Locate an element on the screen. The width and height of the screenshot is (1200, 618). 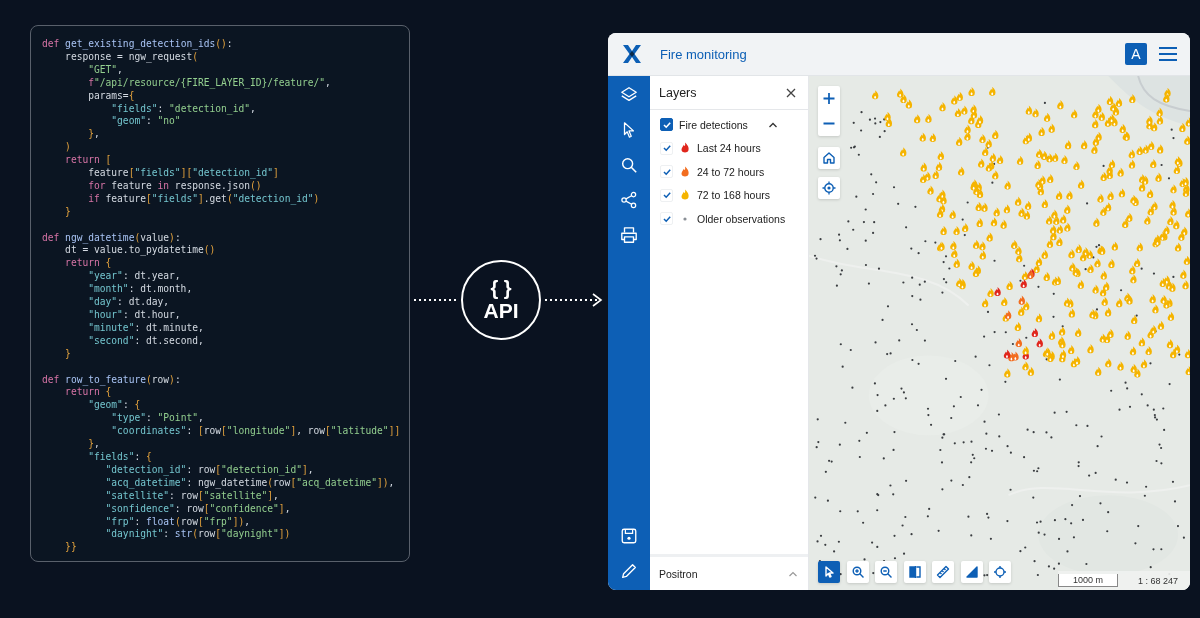
code-line: "coordinates": [row["longitude"], row["latitude"]] is located at coordinates (255, 432).